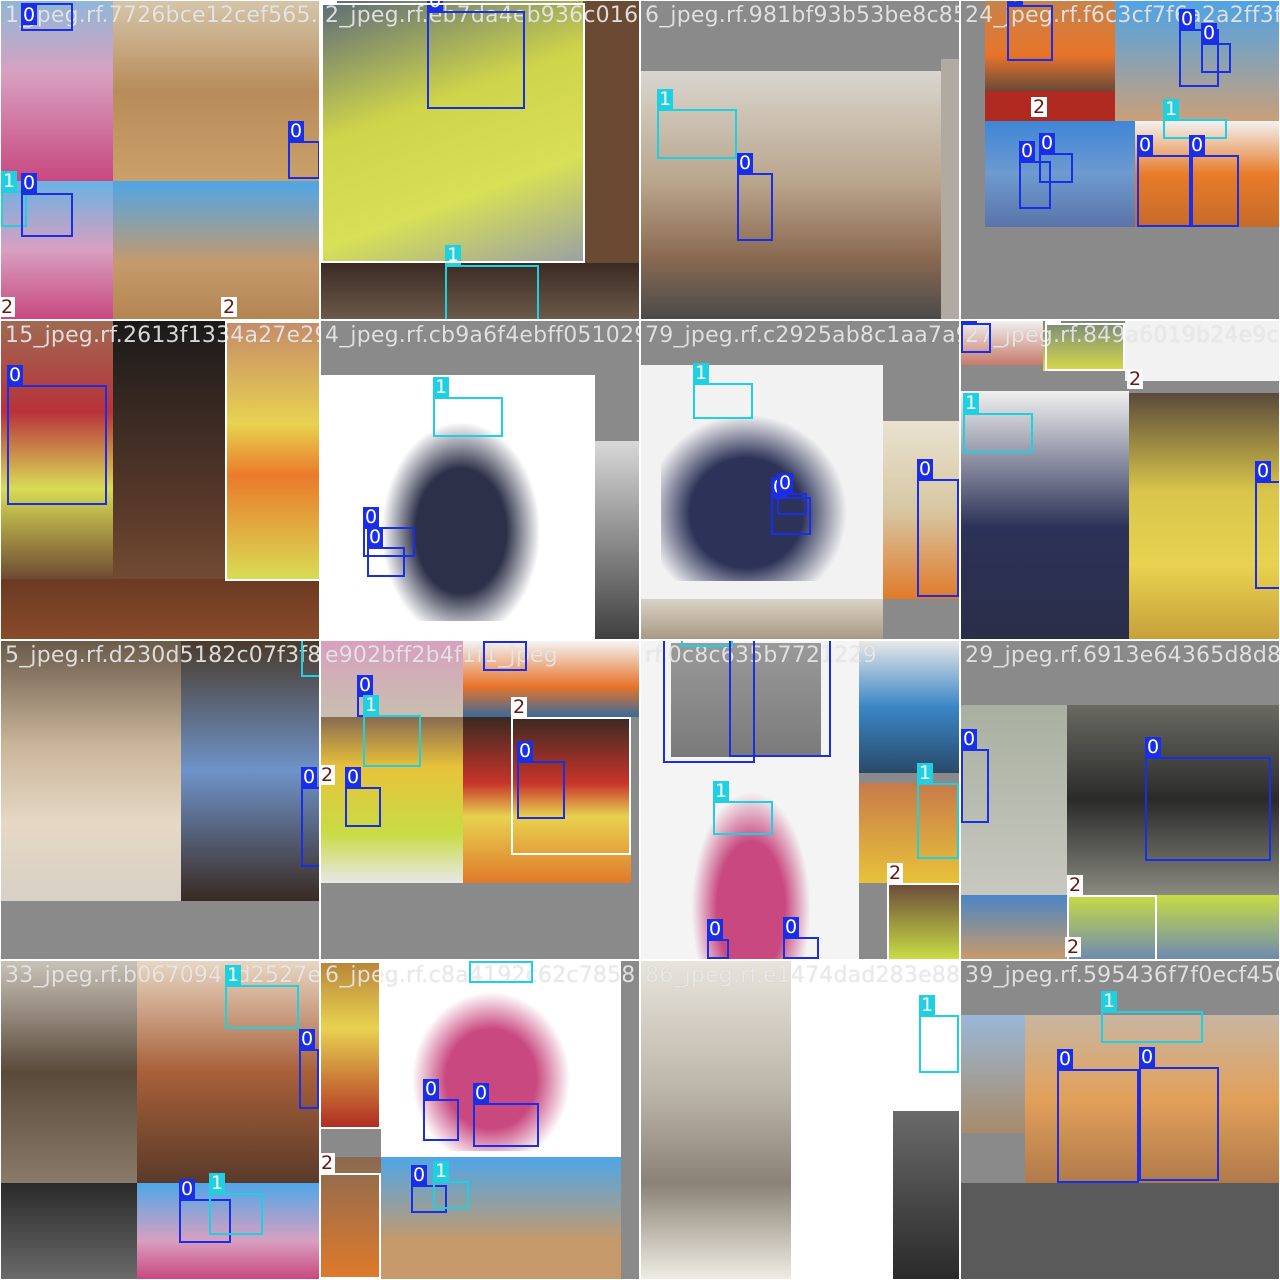 The width and height of the screenshot is (1280, 1280). Describe the element at coordinates (480, 800) in the screenshot. I see `mosaic-tile: e902bff2b4f1f1_jpeg 0 0 1 0 2 0 2` at that location.